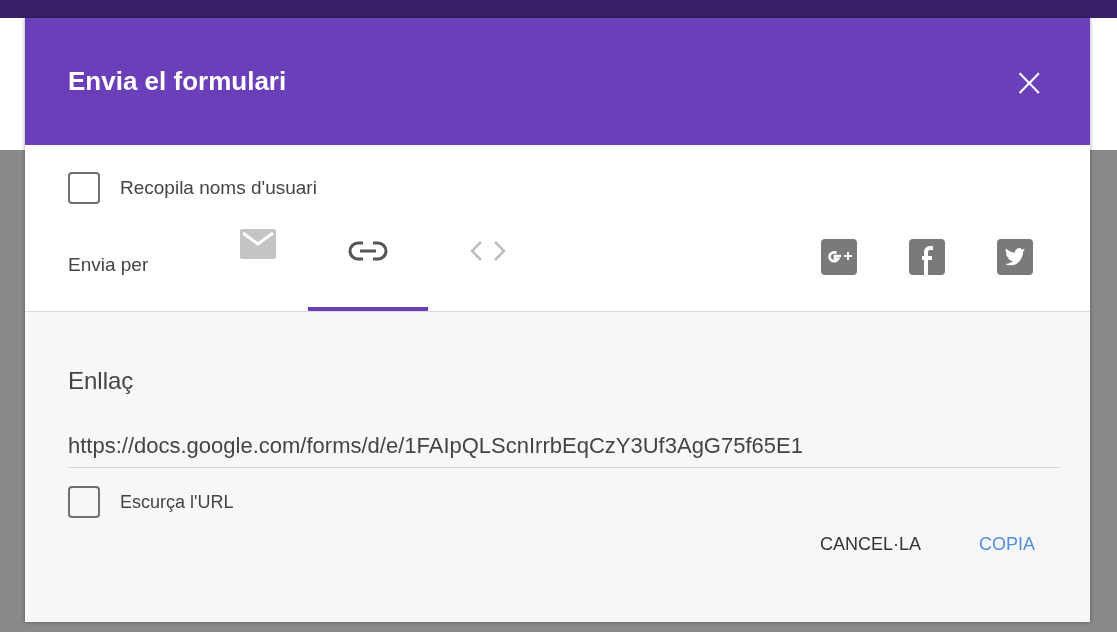  I want to click on link-icon, so click(368, 250).